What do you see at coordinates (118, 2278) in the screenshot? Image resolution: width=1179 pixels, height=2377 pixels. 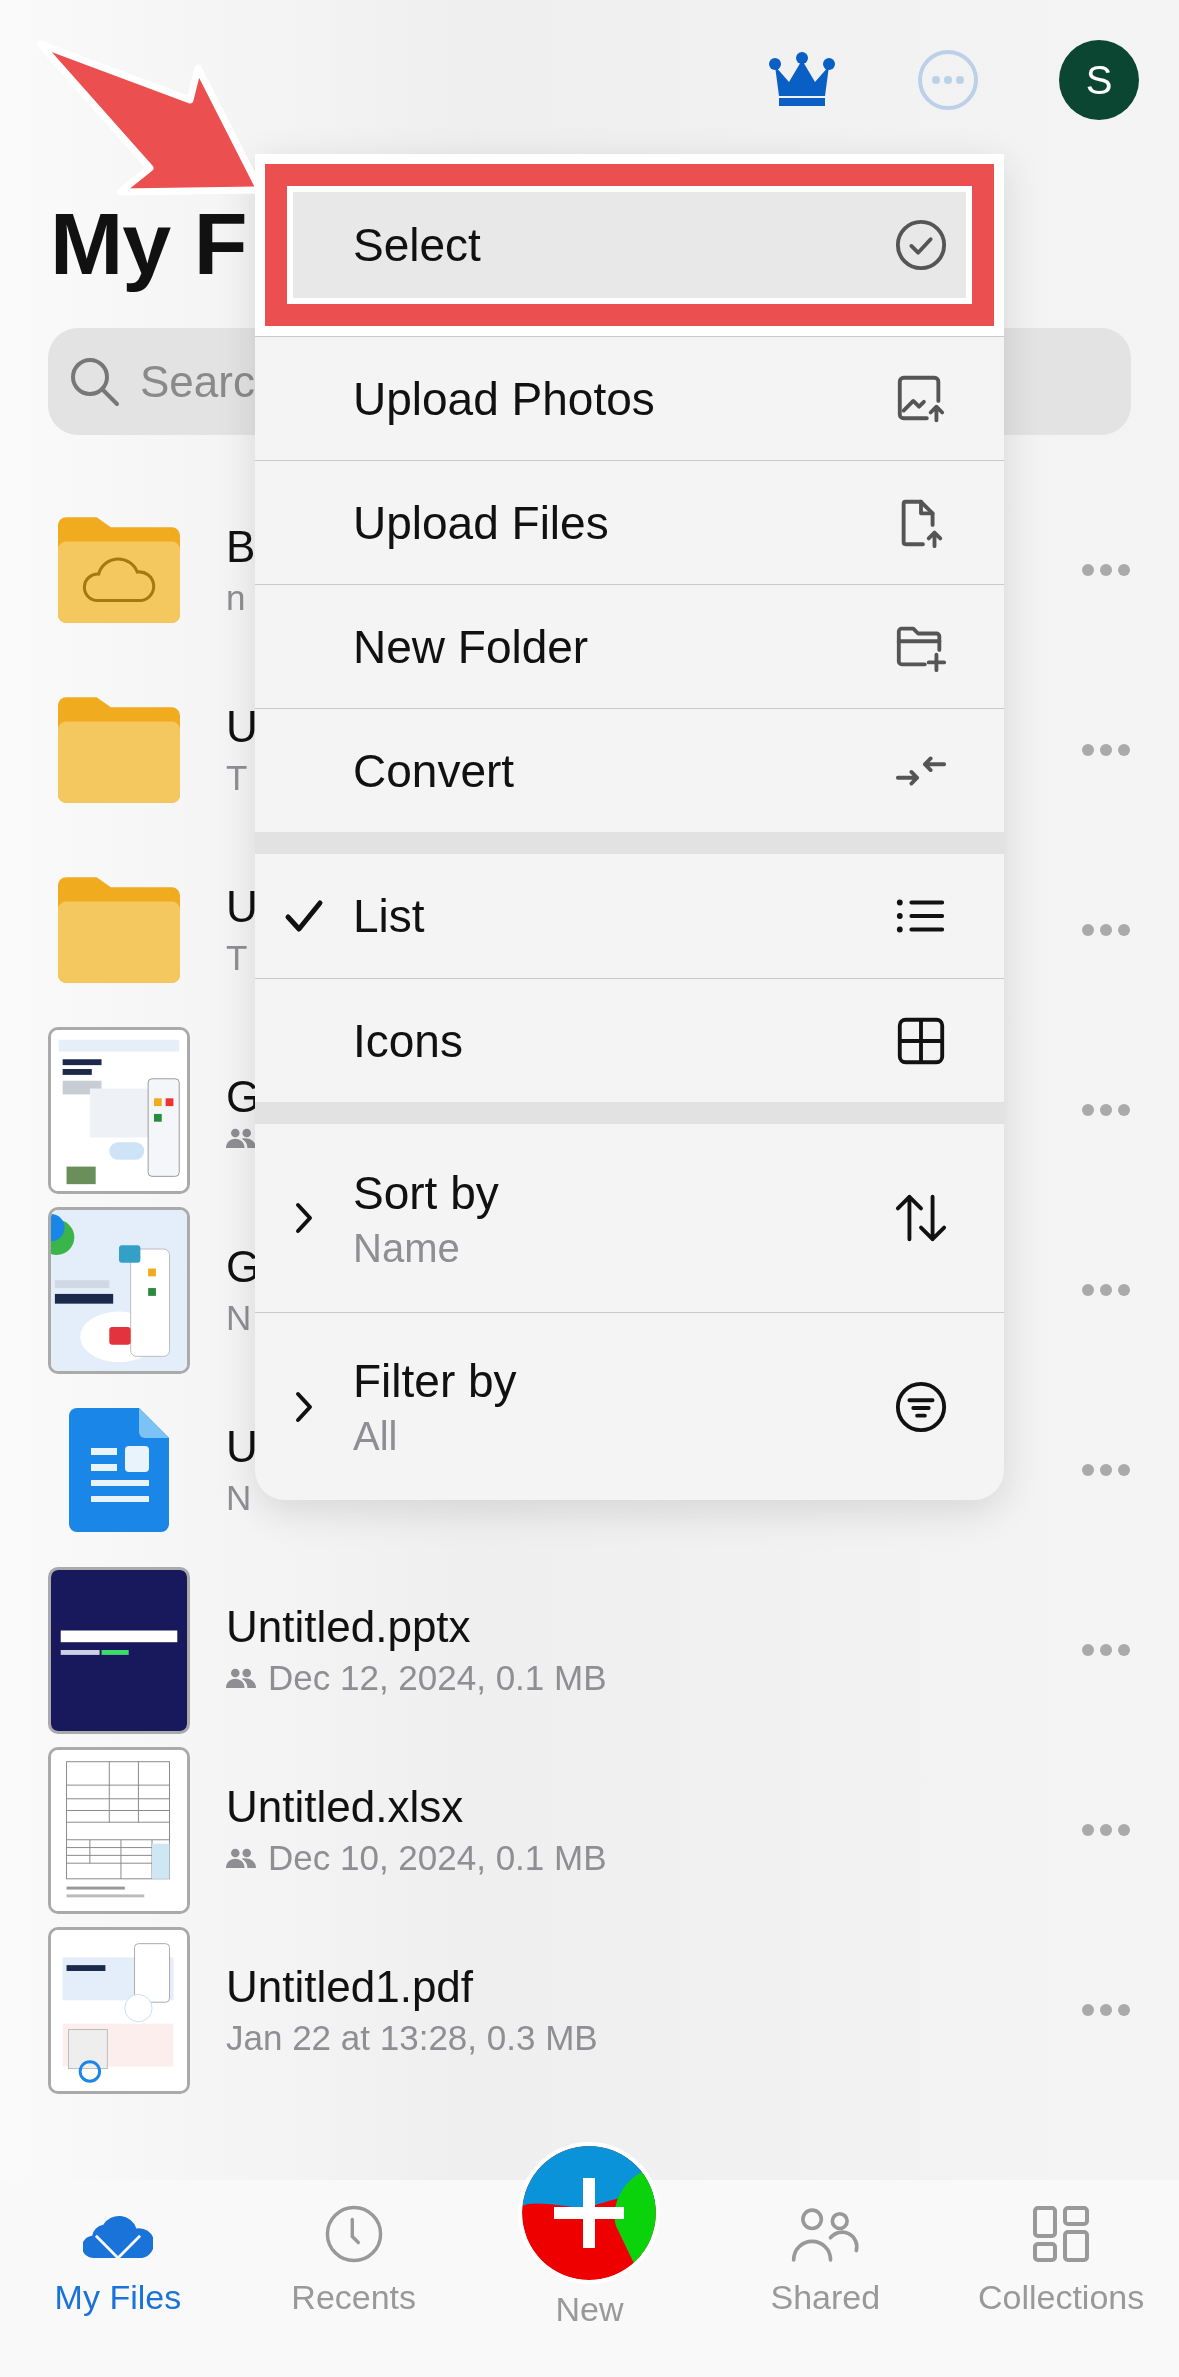 I see `nav-tab: My Files` at bounding box center [118, 2278].